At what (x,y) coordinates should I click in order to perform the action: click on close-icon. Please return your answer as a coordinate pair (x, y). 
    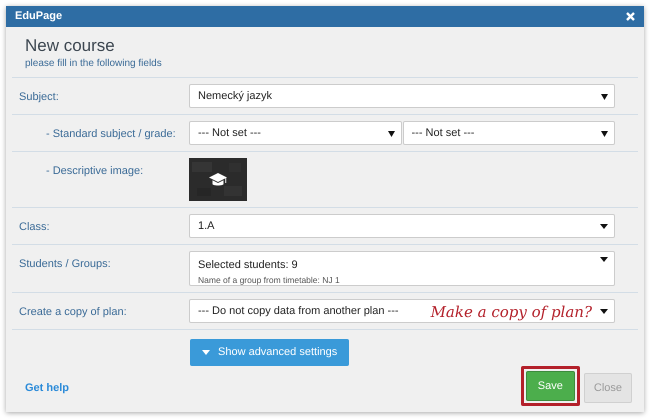
    Looking at the image, I should click on (630, 17).